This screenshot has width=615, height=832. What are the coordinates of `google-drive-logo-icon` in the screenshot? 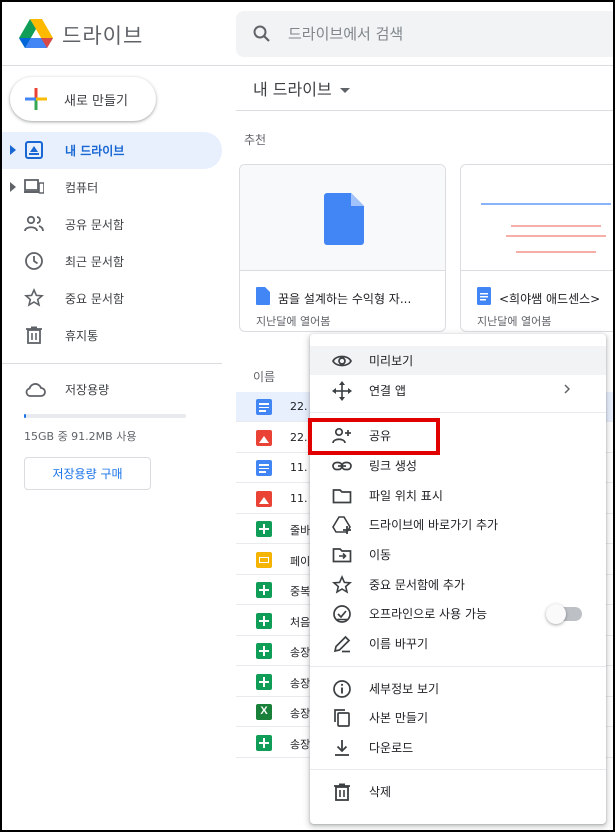 It's located at (36, 34).